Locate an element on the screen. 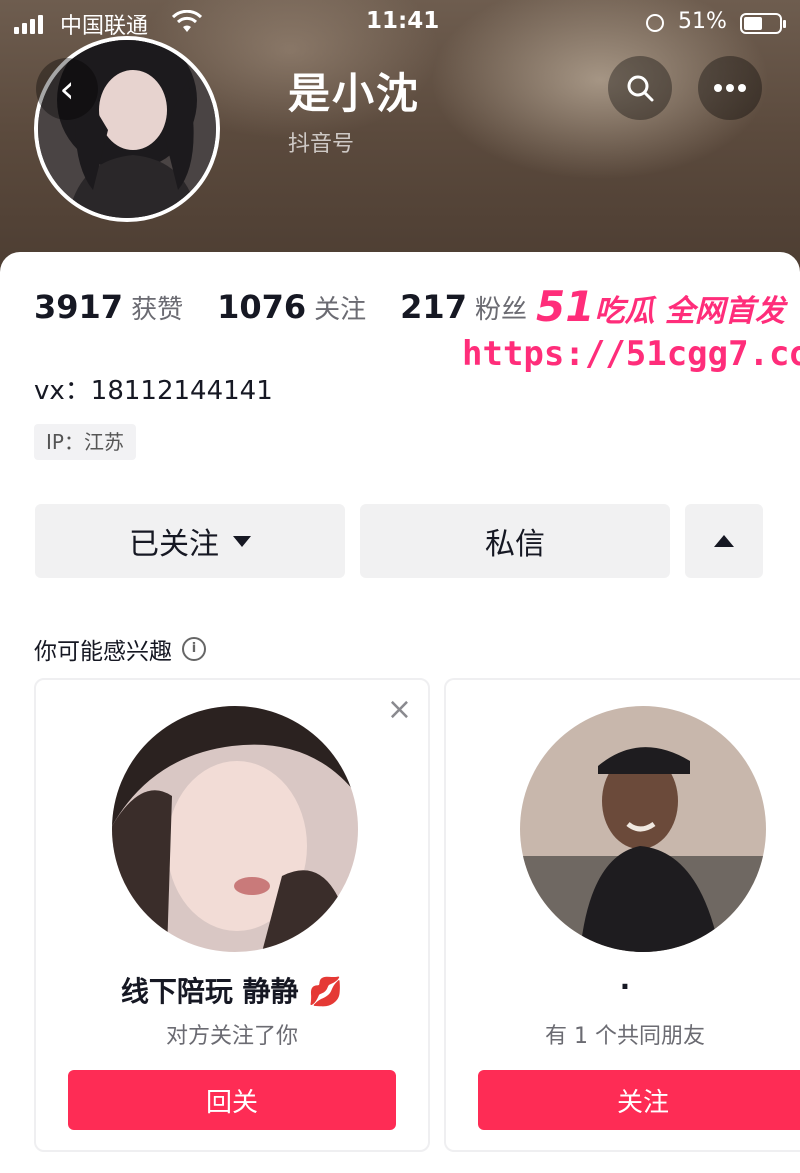 This screenshot has height=1173, width=800. battery-icon is located at coordinates (763, 23).